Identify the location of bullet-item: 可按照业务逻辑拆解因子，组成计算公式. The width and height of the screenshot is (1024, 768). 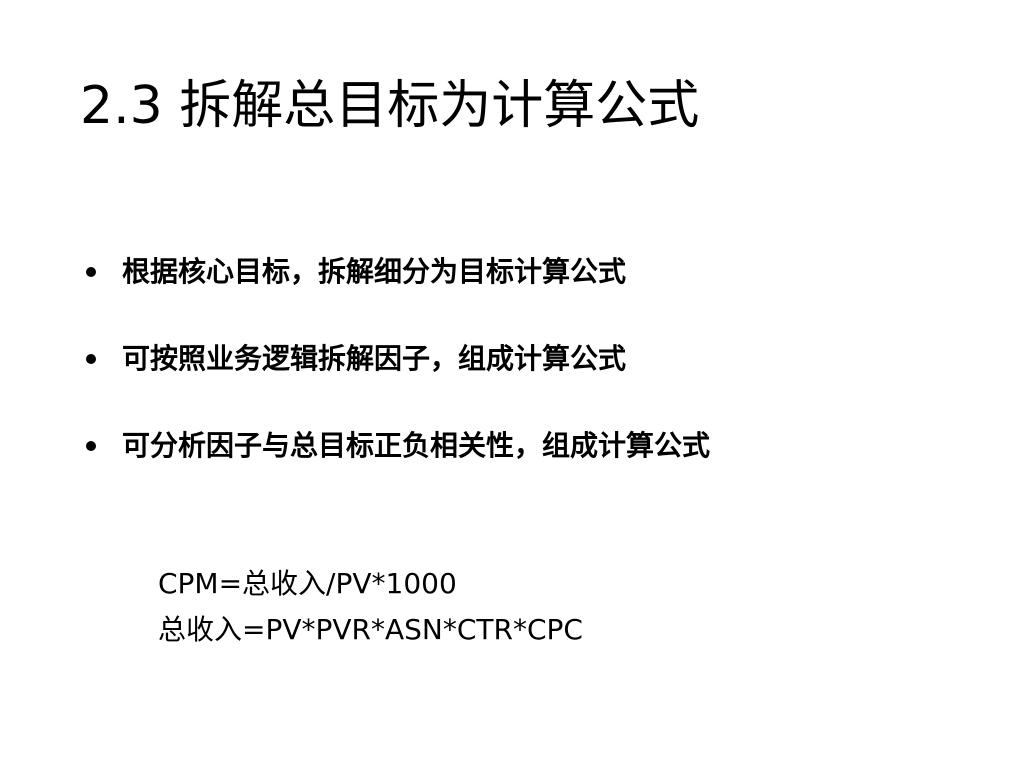
(398, 359).